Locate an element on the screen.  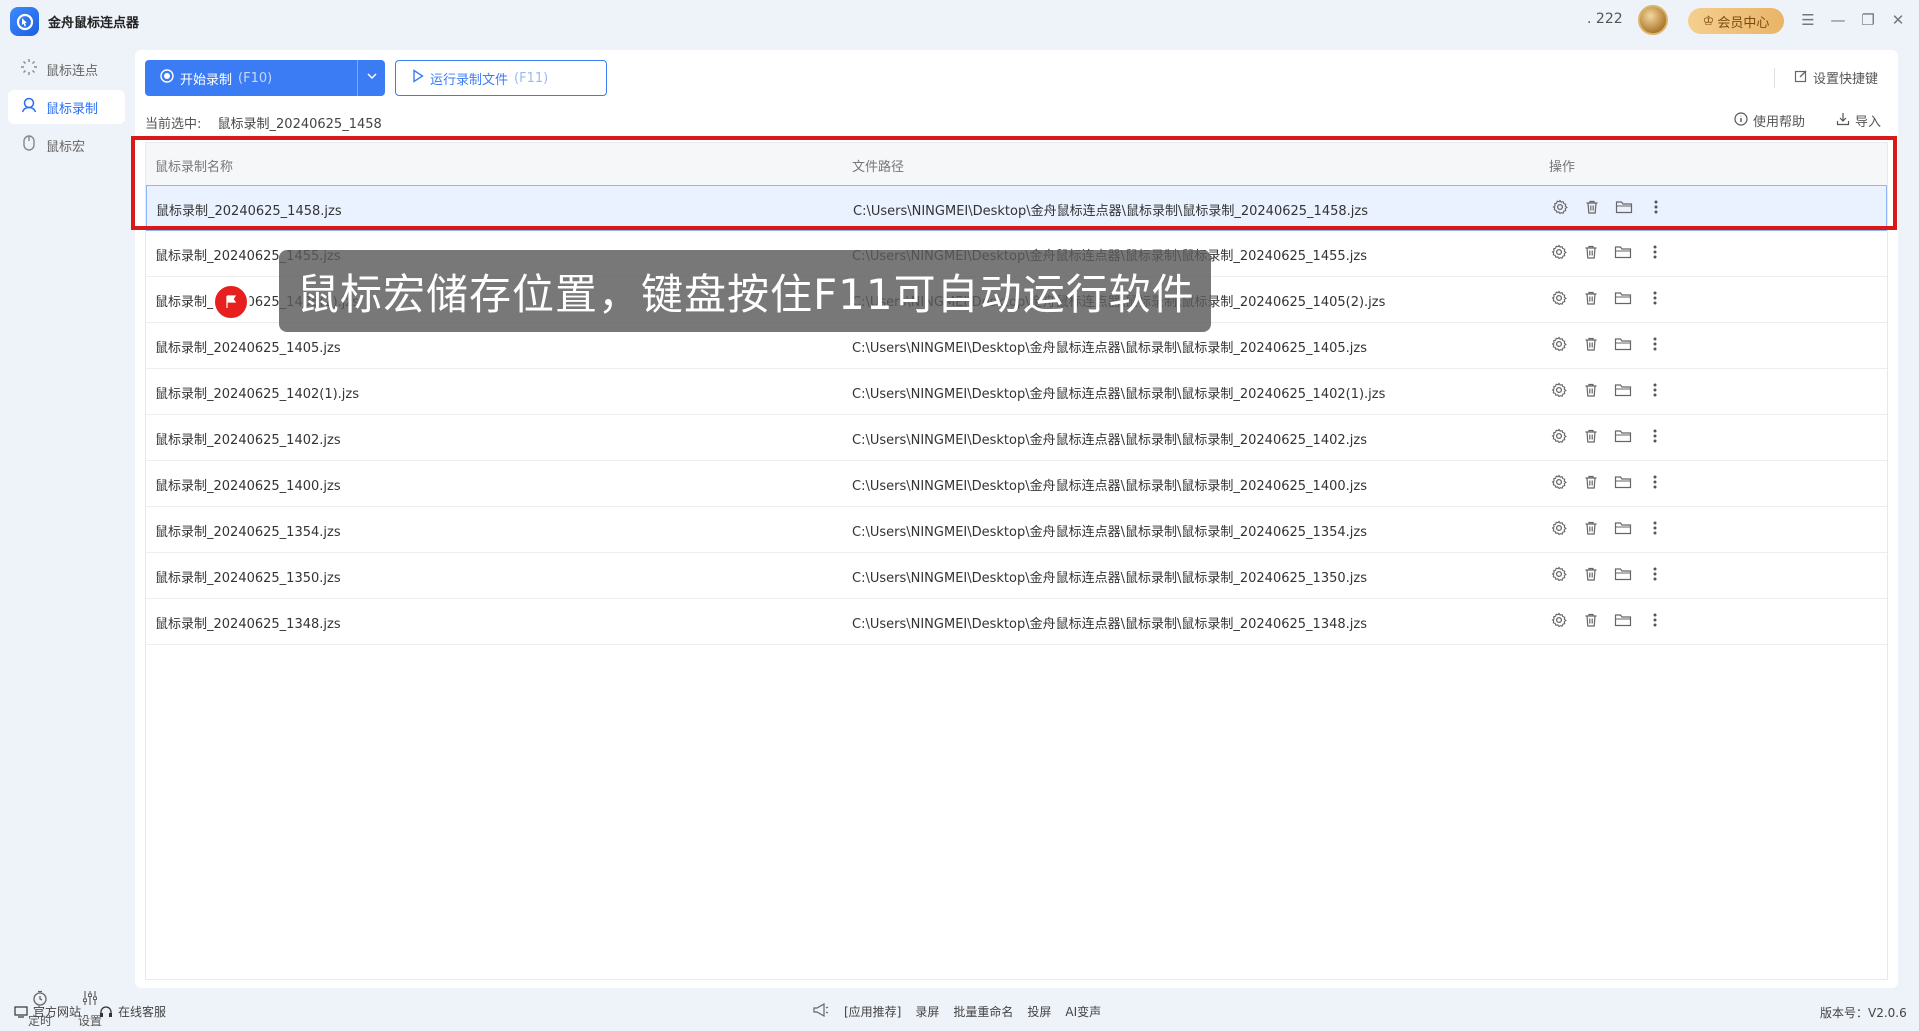
mouse-icon is located at coordinates (29, 145).